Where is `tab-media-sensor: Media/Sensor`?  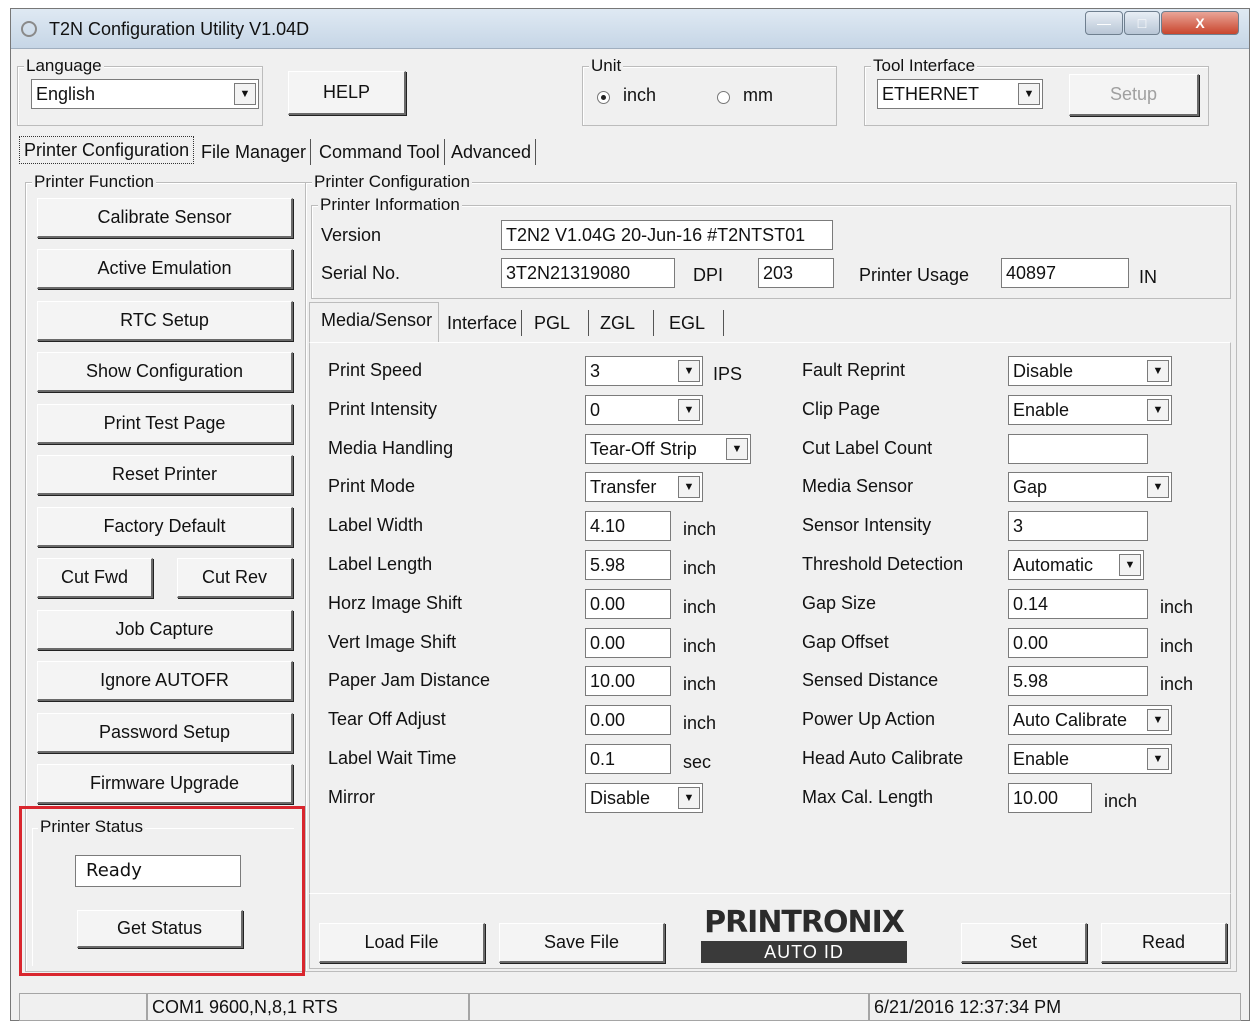 tab-media-sensor: Media/Sensor is located at coordinates (376, 320).